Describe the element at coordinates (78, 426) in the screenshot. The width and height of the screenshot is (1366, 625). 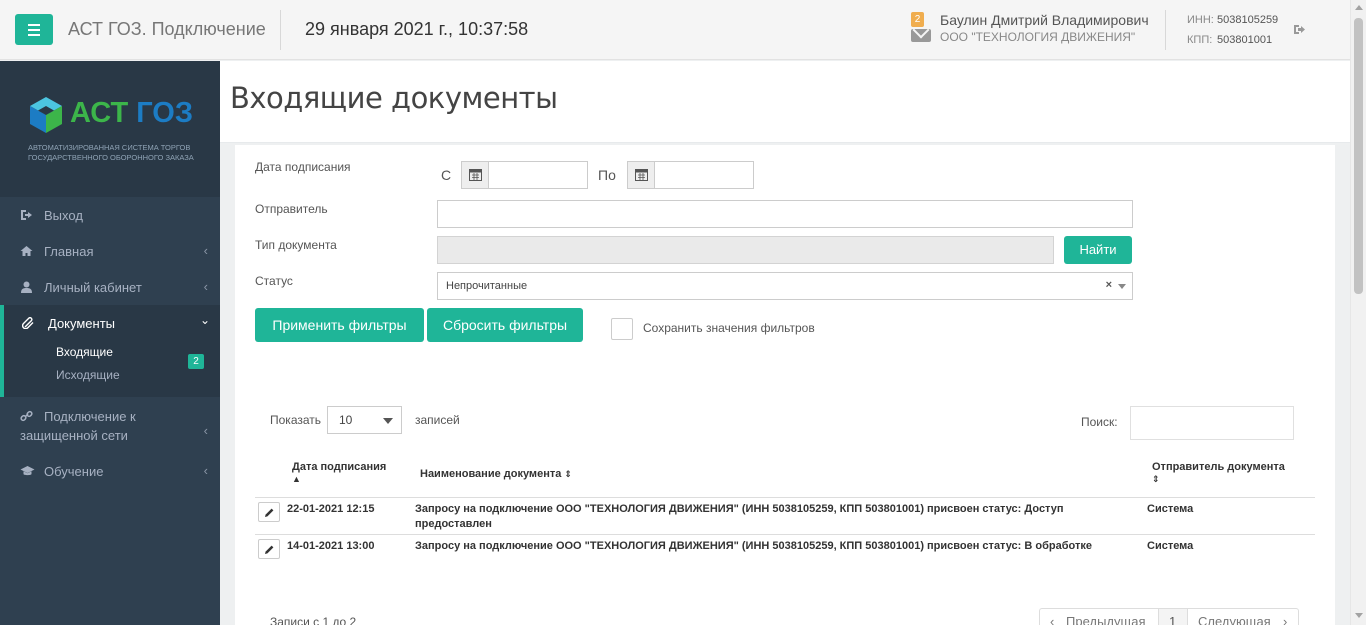
I see `sidebar-item-label: Подключение к защищенной сети` at that location.